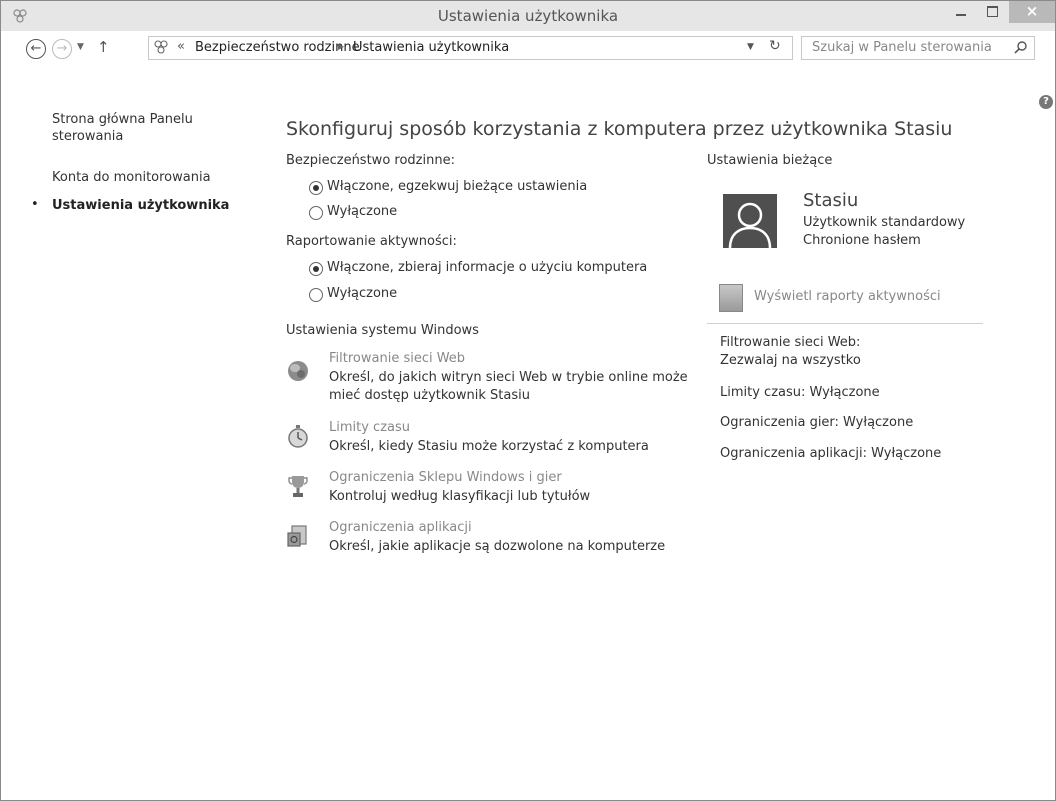 The height and width of the screenshot is (801, 1056). What do you see at coordinates (731, 298) in the screenshot?
I see `report-icon` at bounding box center [731, 298].